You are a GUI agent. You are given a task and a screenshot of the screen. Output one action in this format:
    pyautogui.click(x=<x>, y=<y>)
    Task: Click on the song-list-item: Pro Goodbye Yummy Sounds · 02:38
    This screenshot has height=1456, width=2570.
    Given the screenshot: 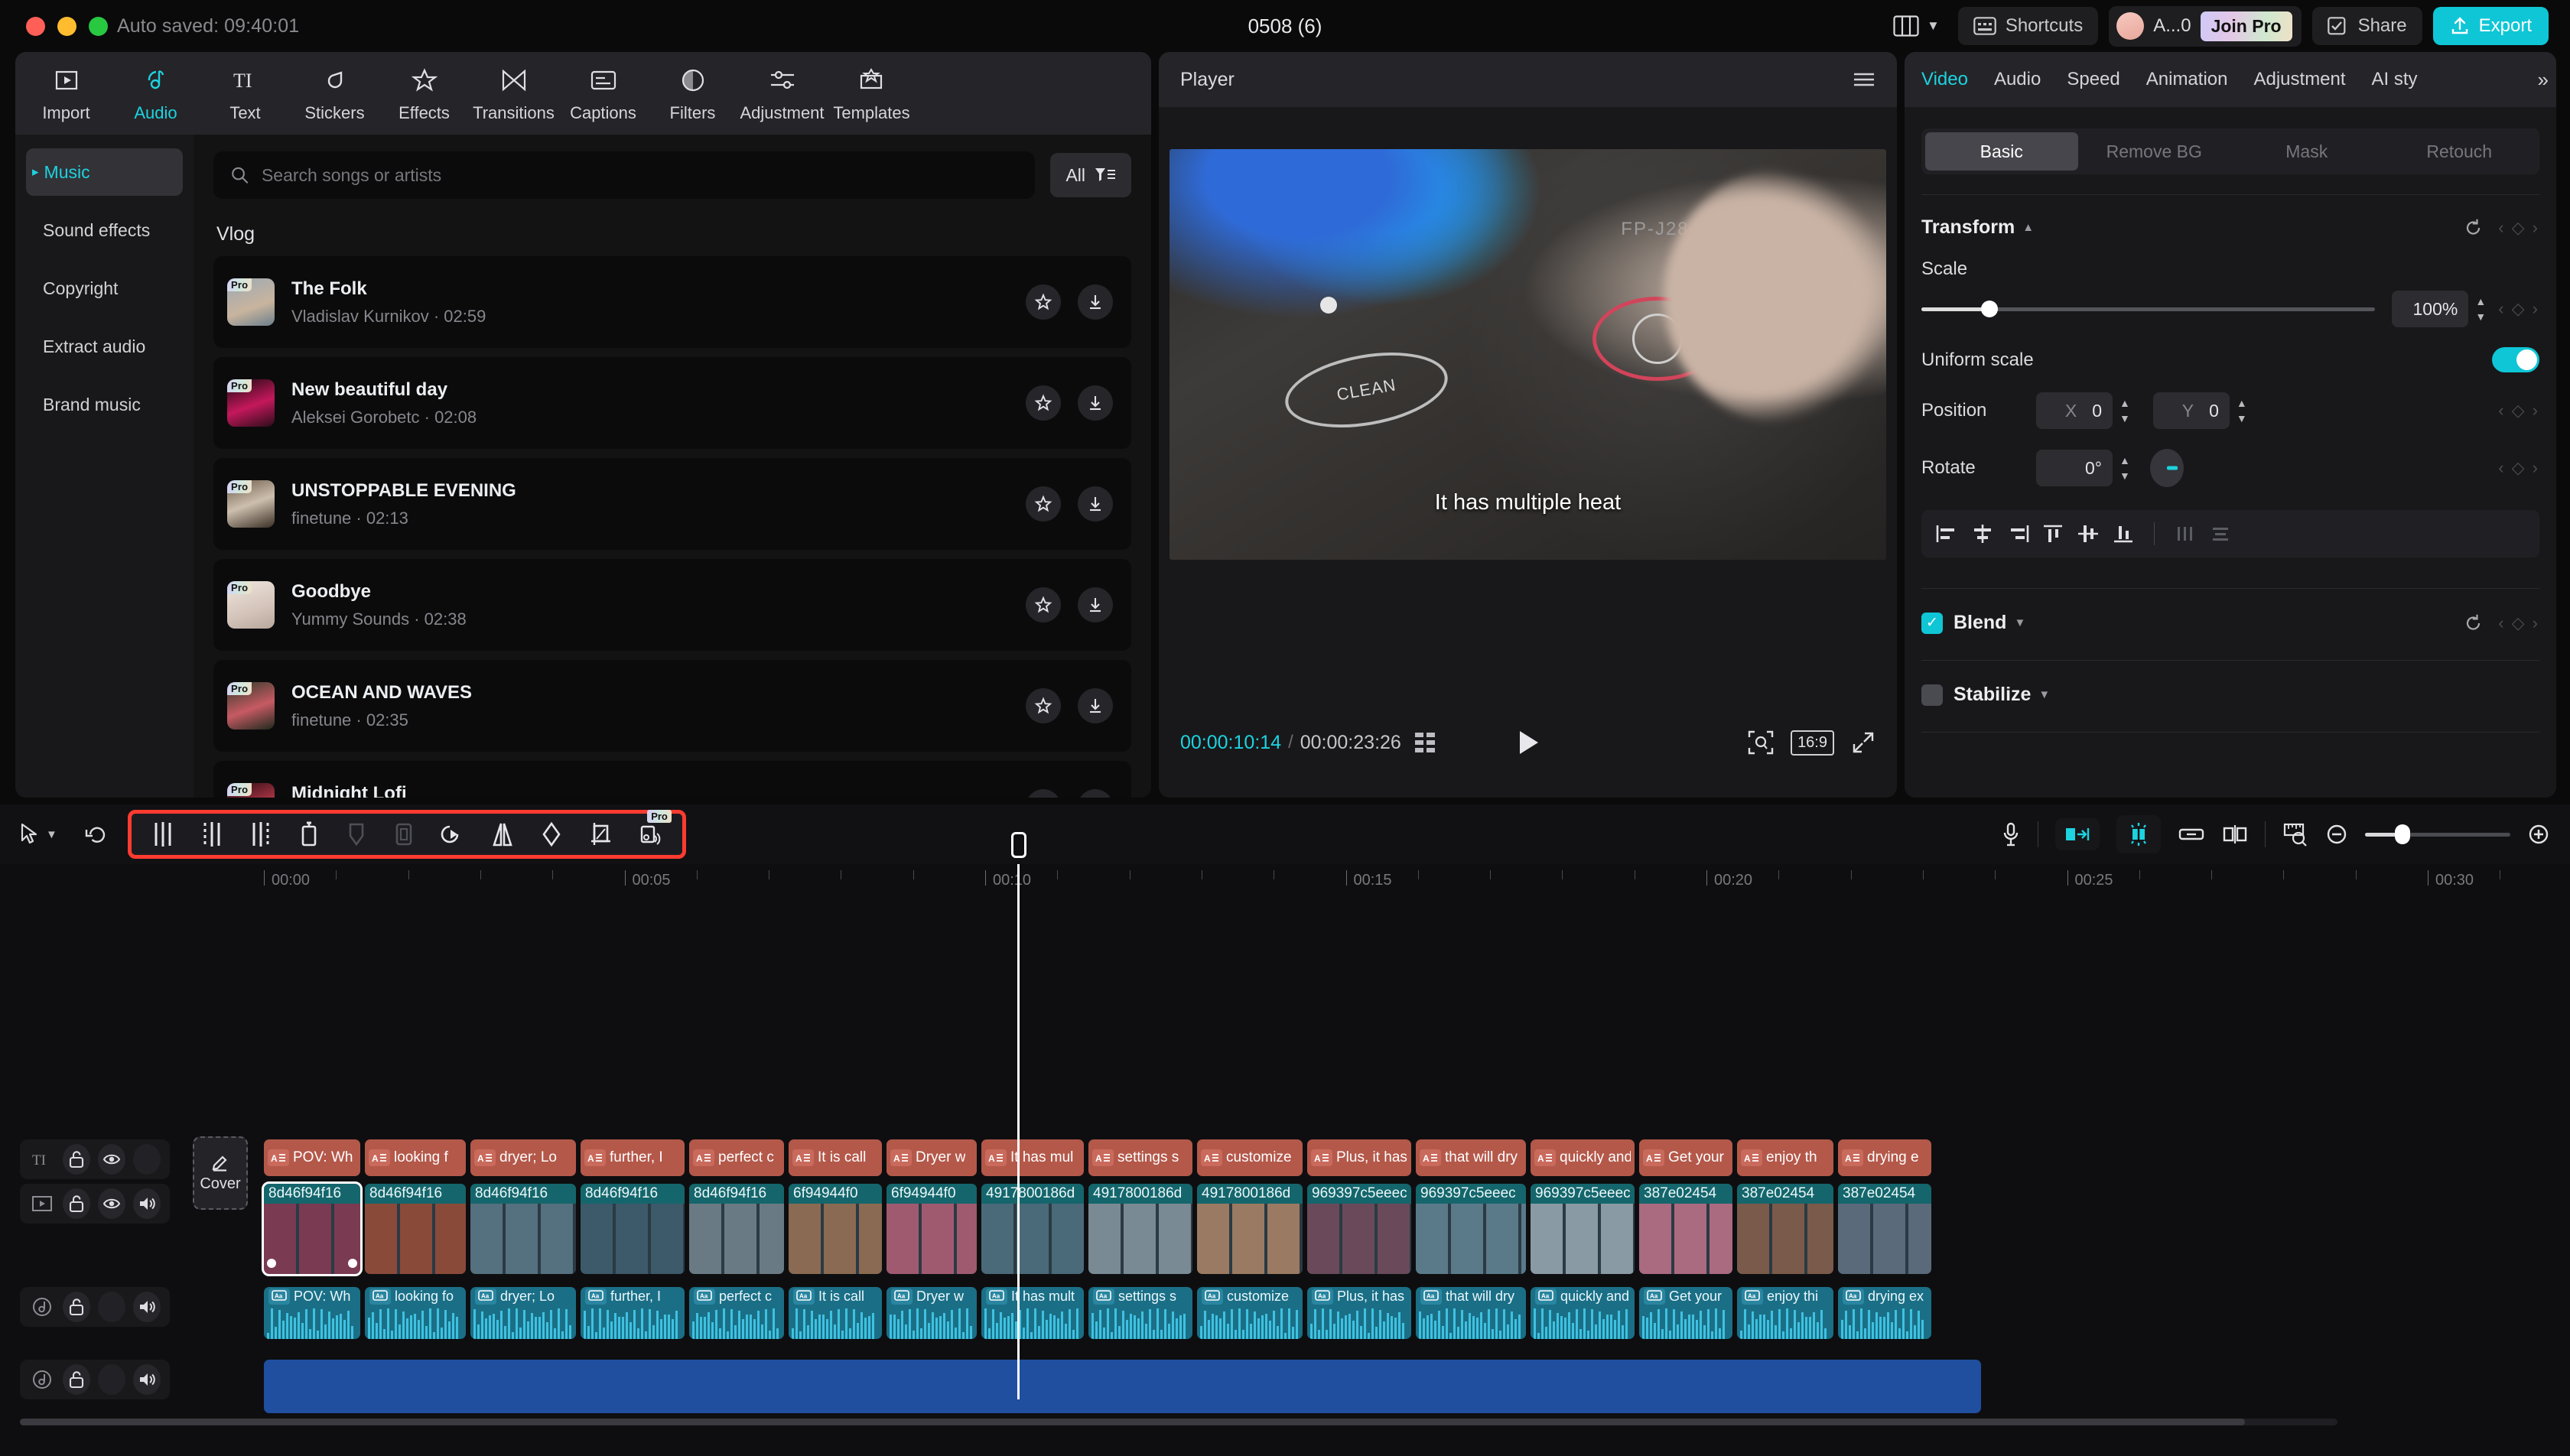 What is the action you would take?
    pyautogui.click(x=672, y=605)
    